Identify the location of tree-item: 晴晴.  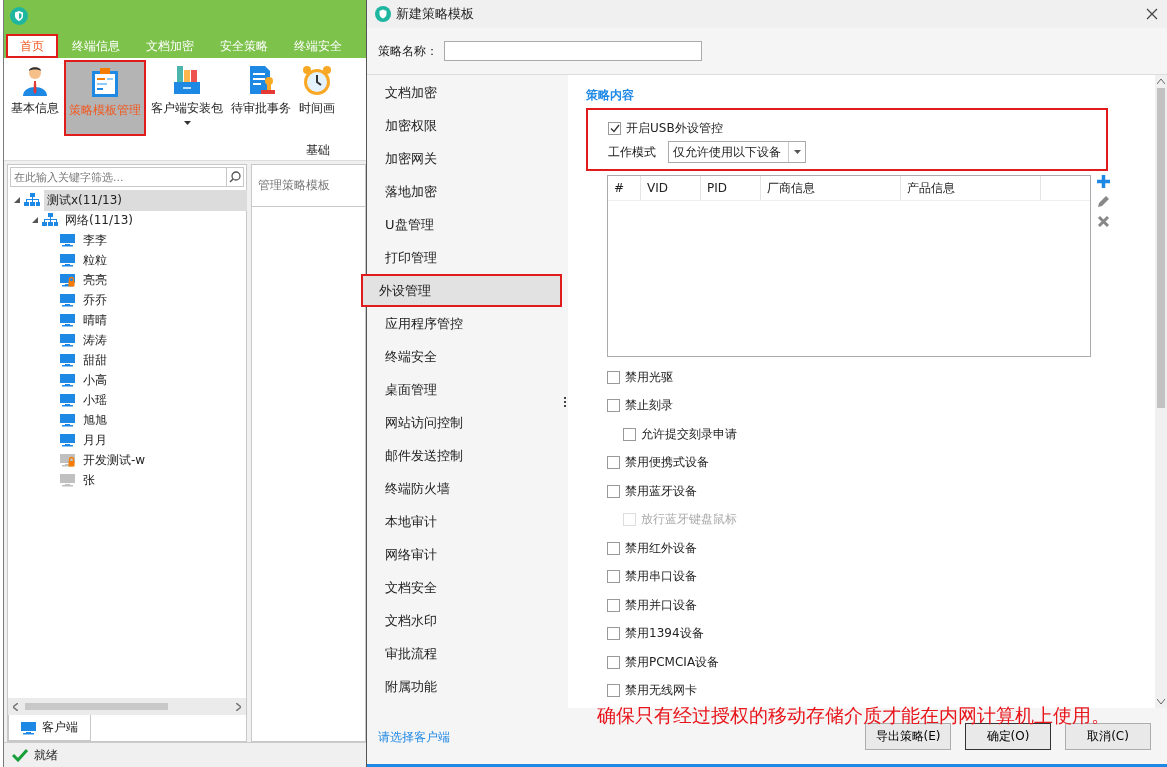
(95, 320).